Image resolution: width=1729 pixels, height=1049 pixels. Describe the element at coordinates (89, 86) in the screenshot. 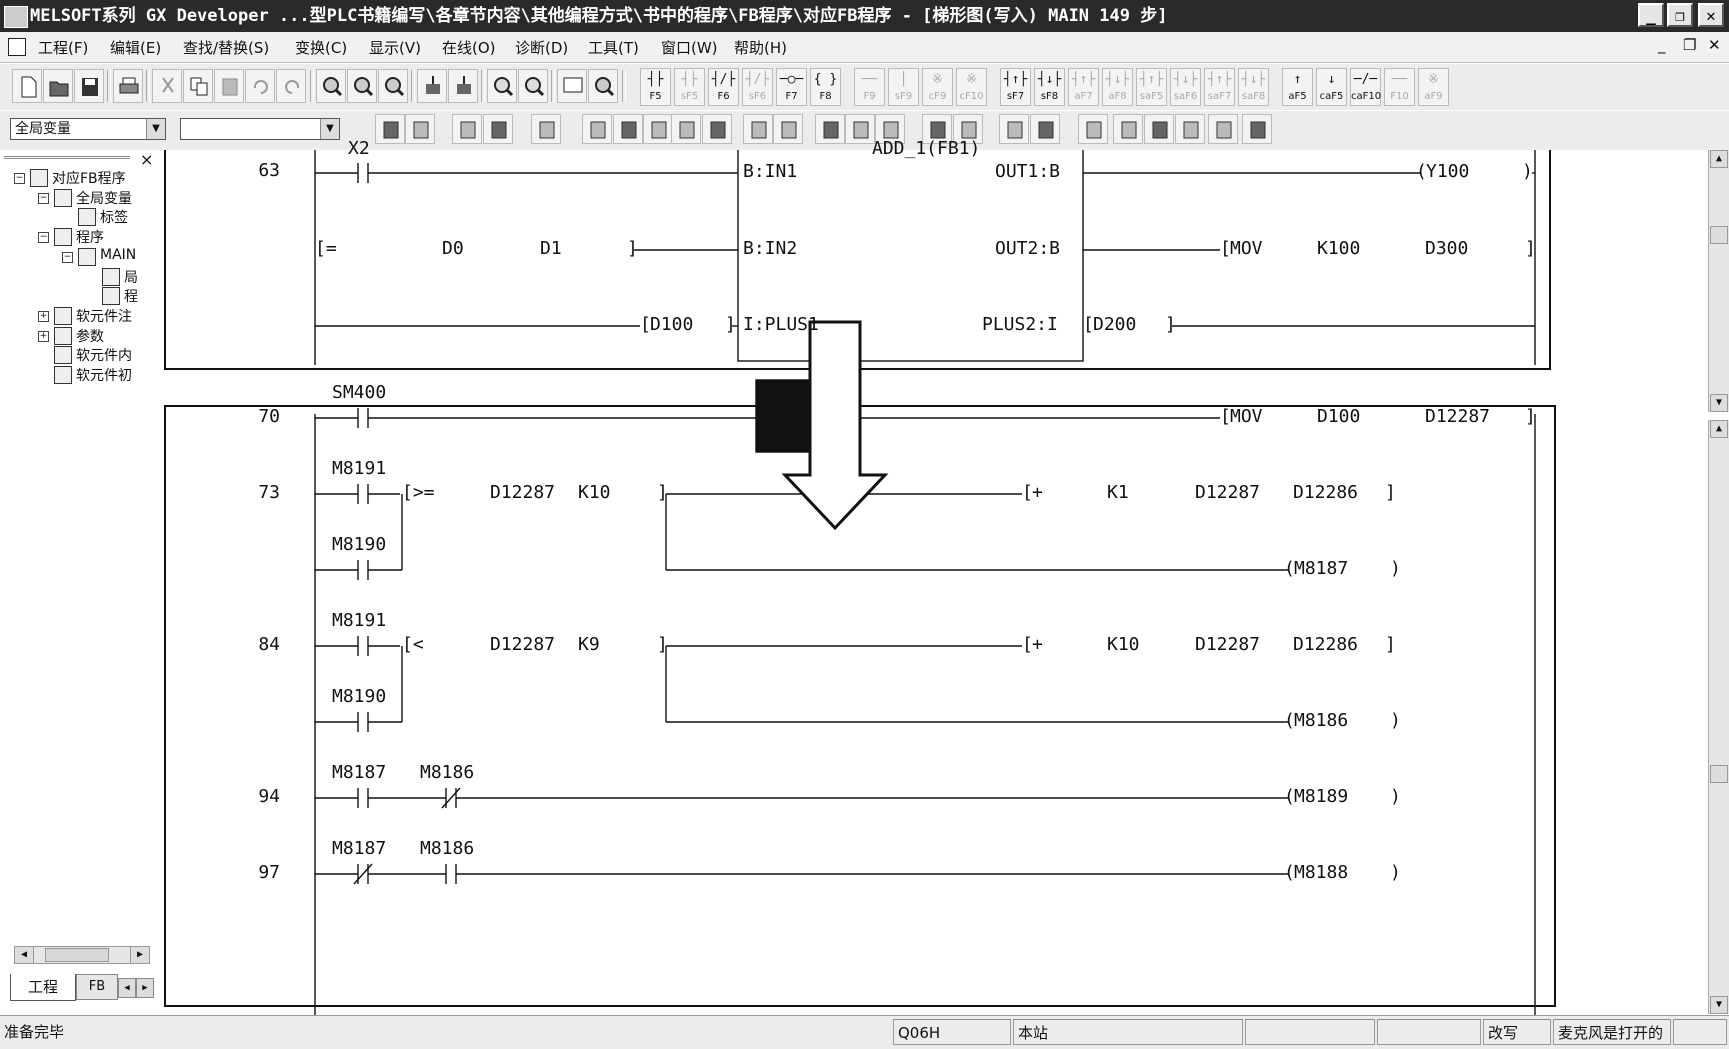

I see `save-icon` at that location.